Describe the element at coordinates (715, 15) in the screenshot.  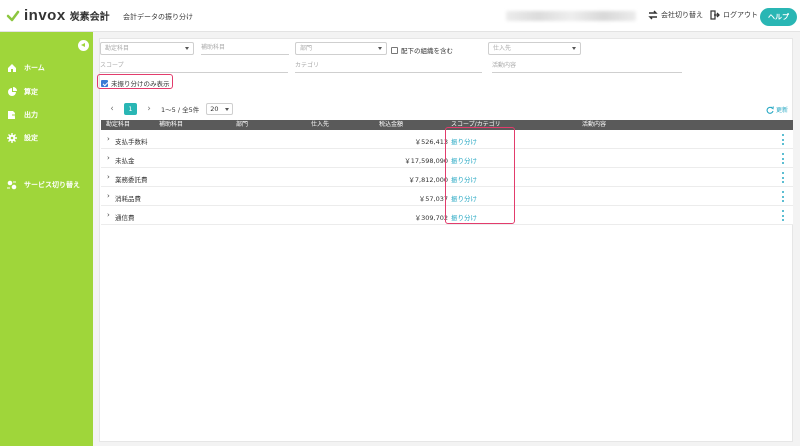
I see `logout-icon` at that location.